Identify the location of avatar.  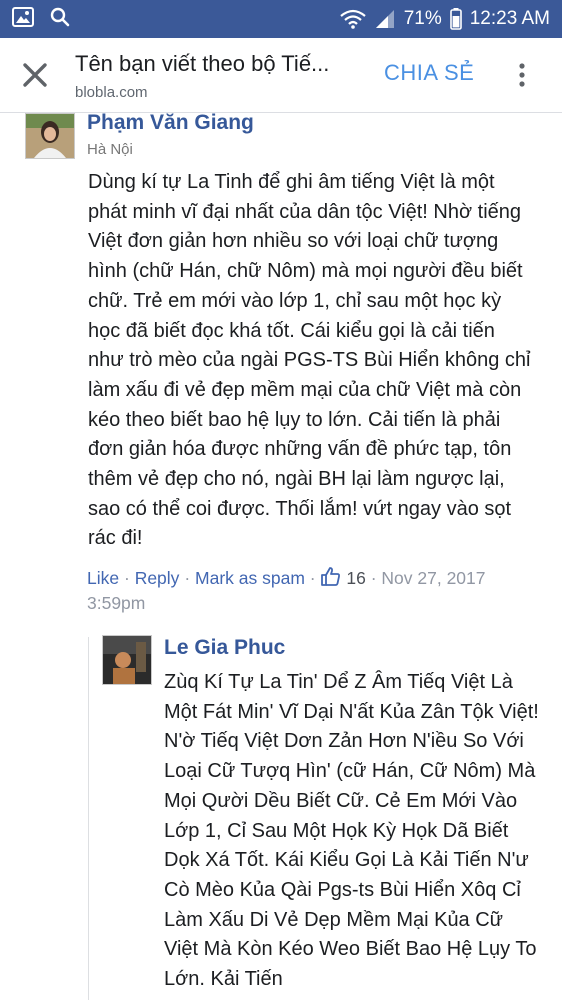
(50, 136).